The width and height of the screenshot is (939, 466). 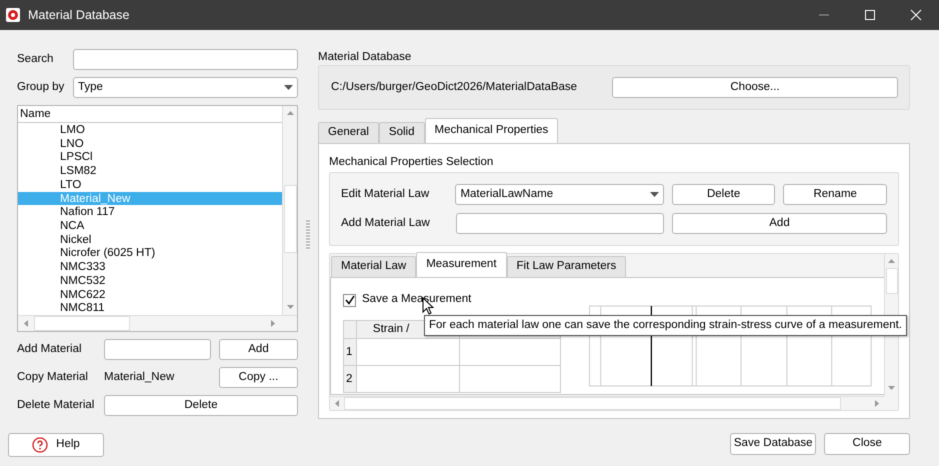 I want to click on section-title: Mechanical Properties Selection, so click(x=411, y=162).